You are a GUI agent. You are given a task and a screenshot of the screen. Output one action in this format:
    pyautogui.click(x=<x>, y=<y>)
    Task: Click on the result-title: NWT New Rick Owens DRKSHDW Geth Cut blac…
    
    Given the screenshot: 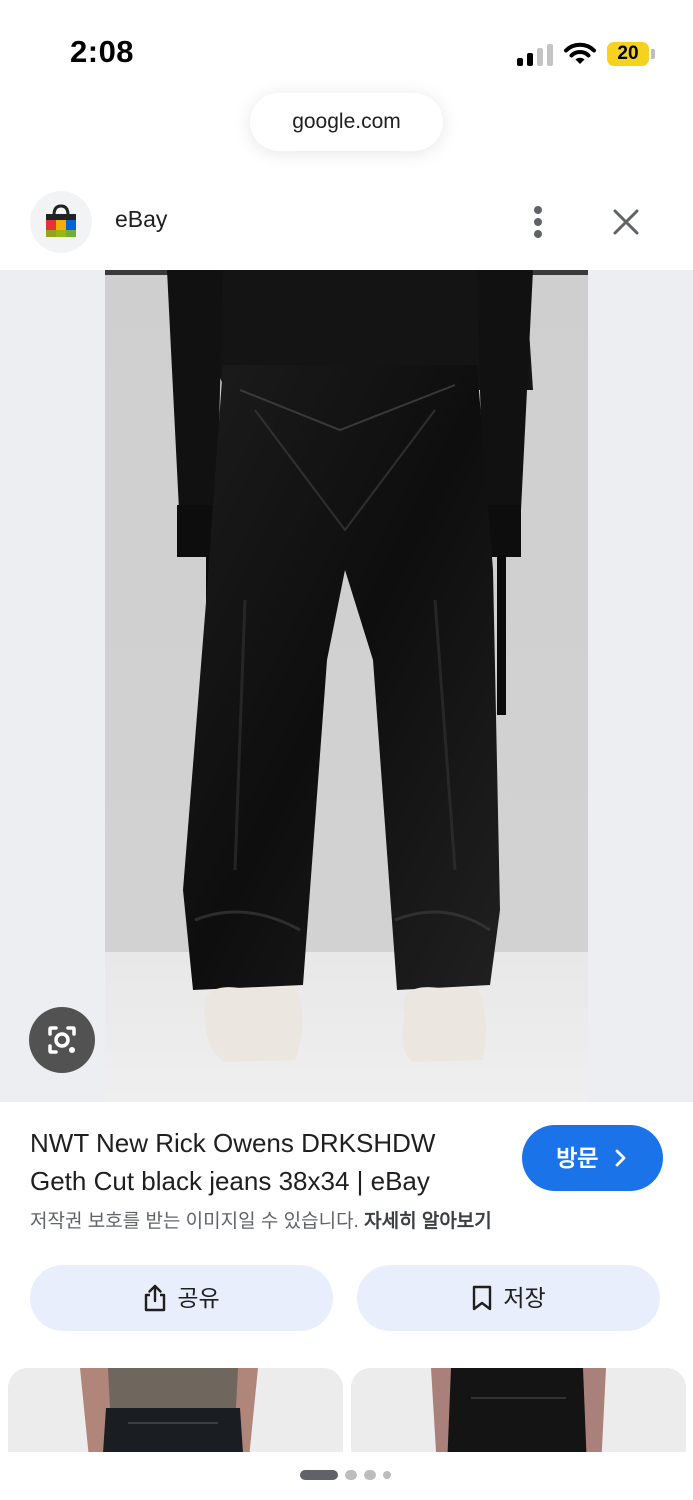 What is the action you would take?
    pyautogui.click(x=260, y=1162)
    